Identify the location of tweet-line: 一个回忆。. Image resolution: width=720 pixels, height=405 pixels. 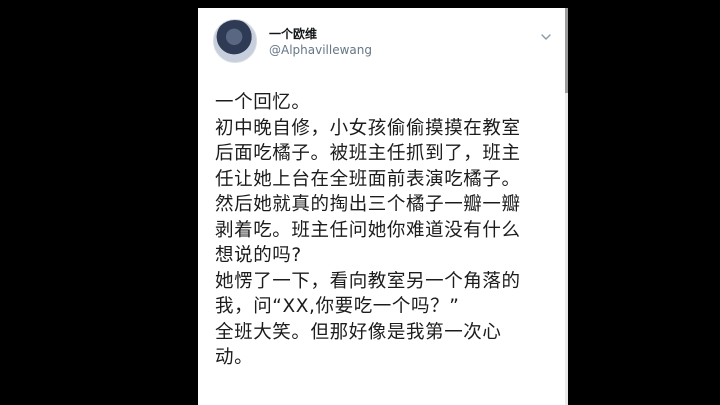
(263, 102).